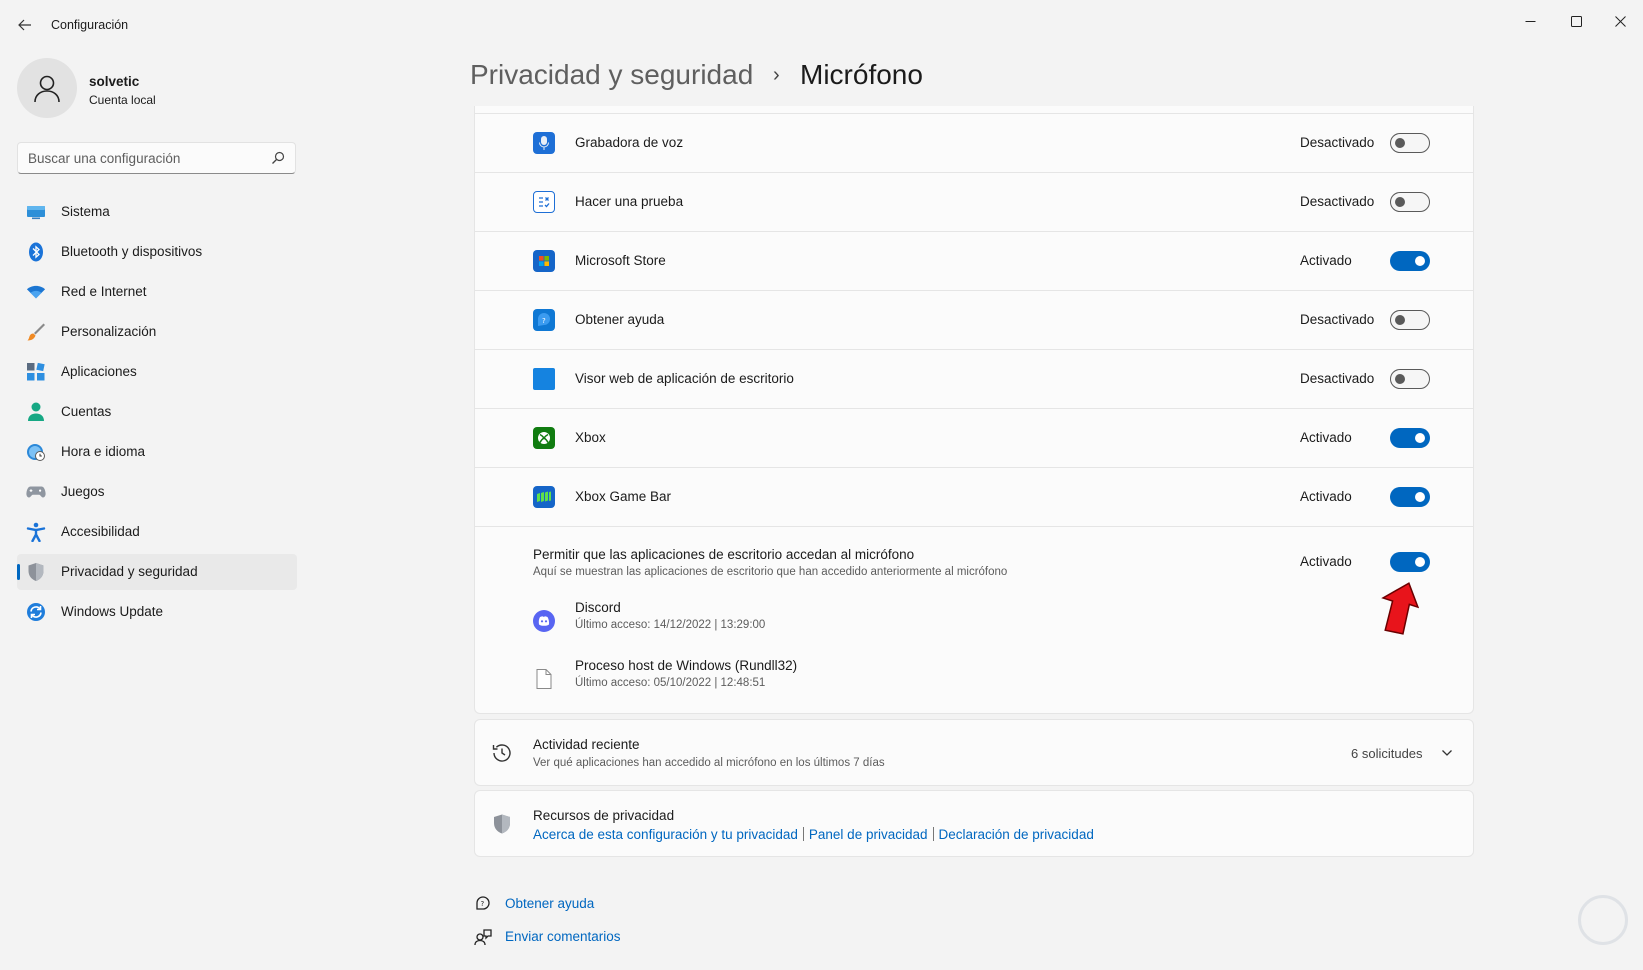 The height and width of the screenshot is (970, 1643). I want to click on app-title: Configuración, so click(90, 25).